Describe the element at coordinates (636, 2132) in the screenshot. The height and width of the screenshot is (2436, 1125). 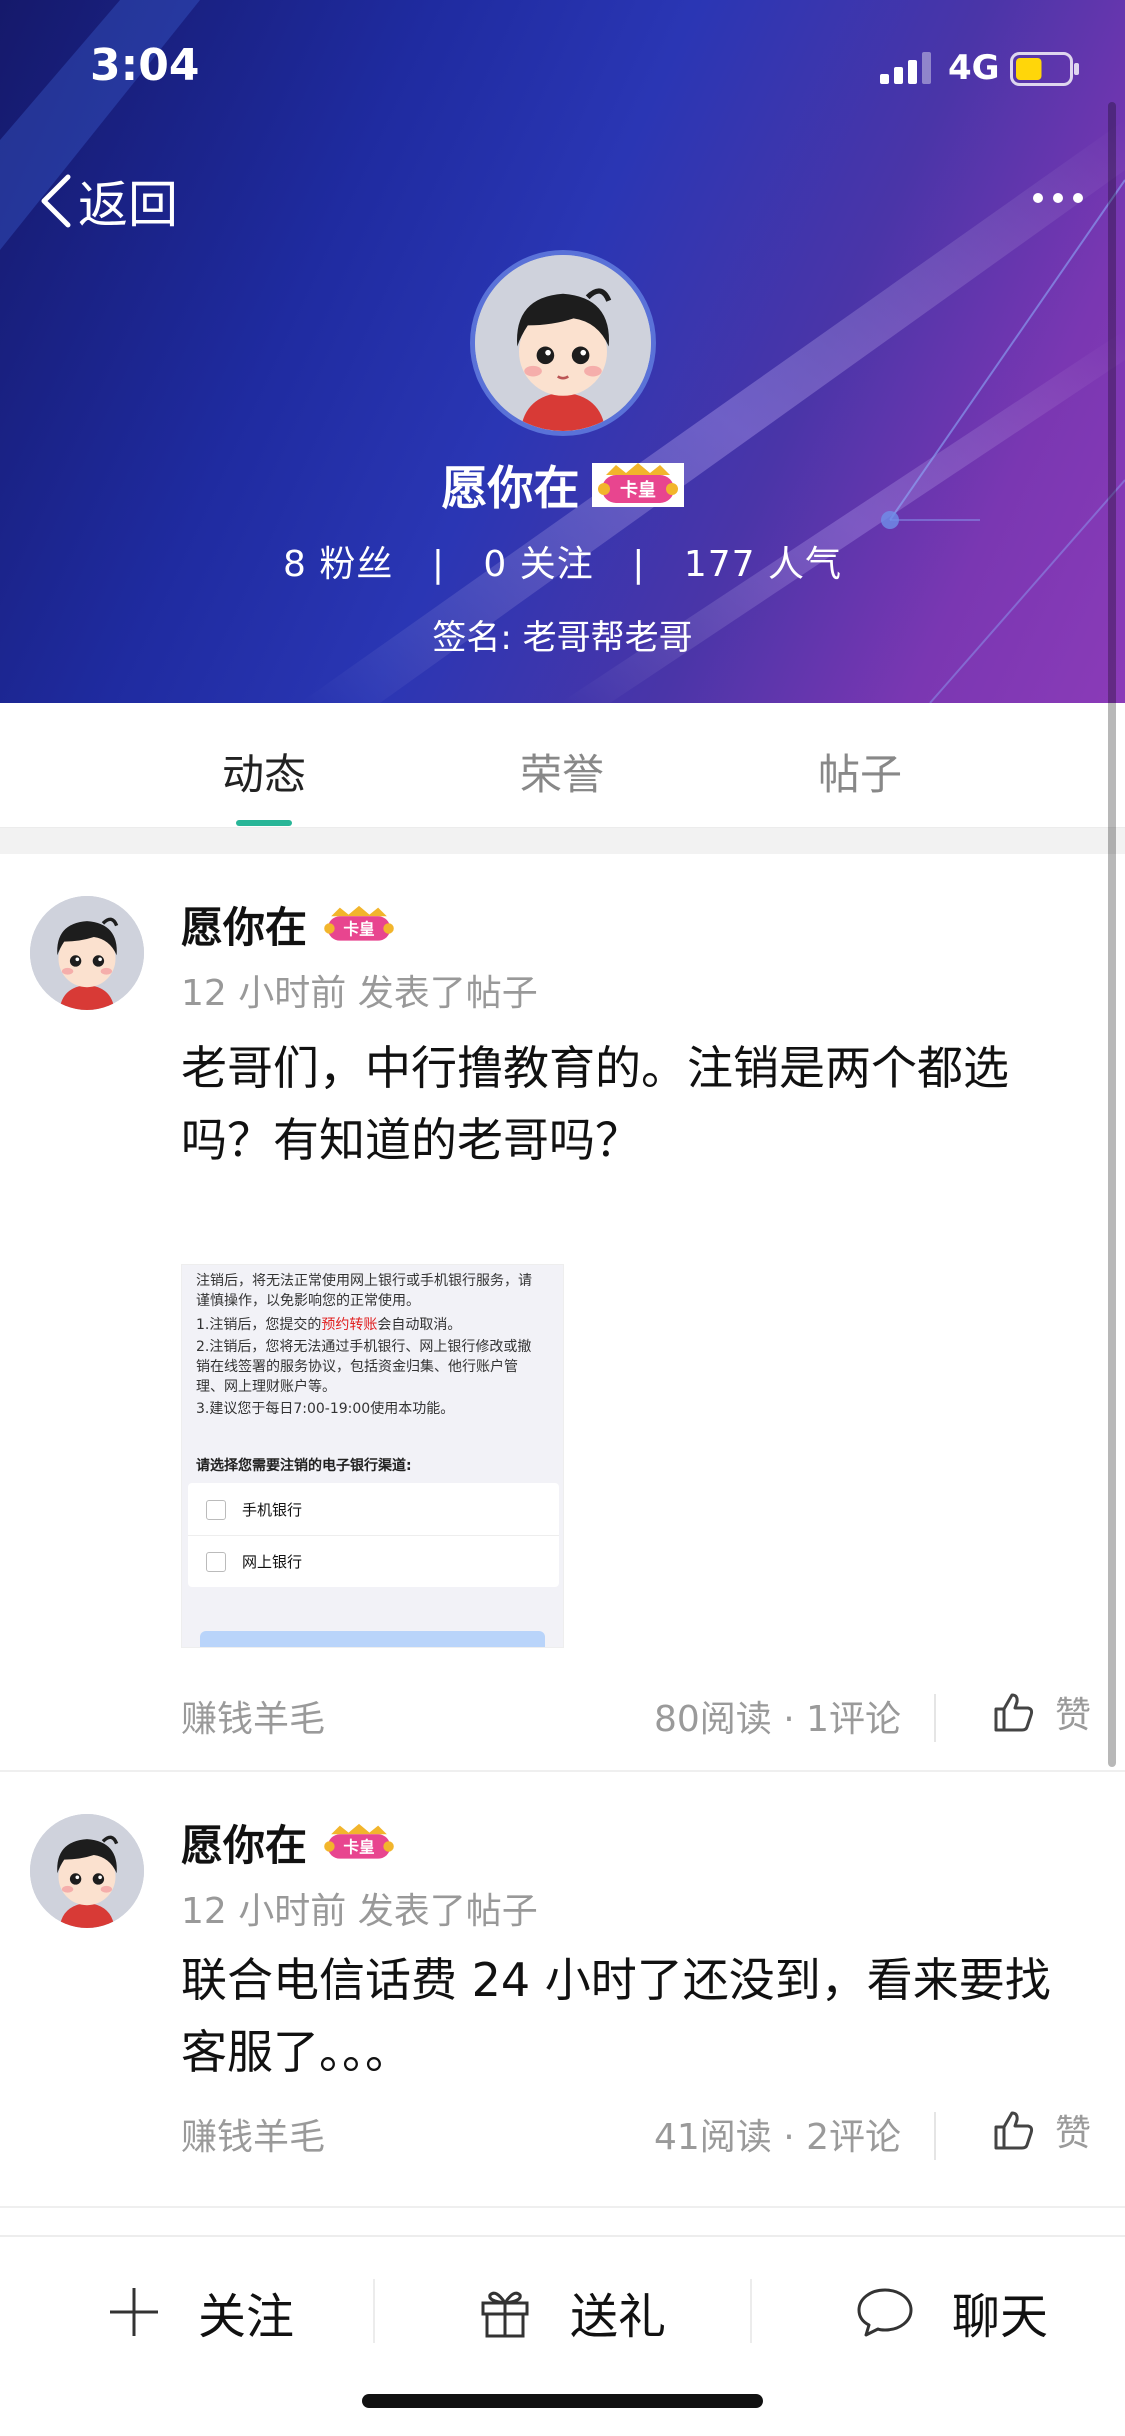
I see `post-footer: 赚钱羊毛 41阅读 · 2评论 赞` at that location.